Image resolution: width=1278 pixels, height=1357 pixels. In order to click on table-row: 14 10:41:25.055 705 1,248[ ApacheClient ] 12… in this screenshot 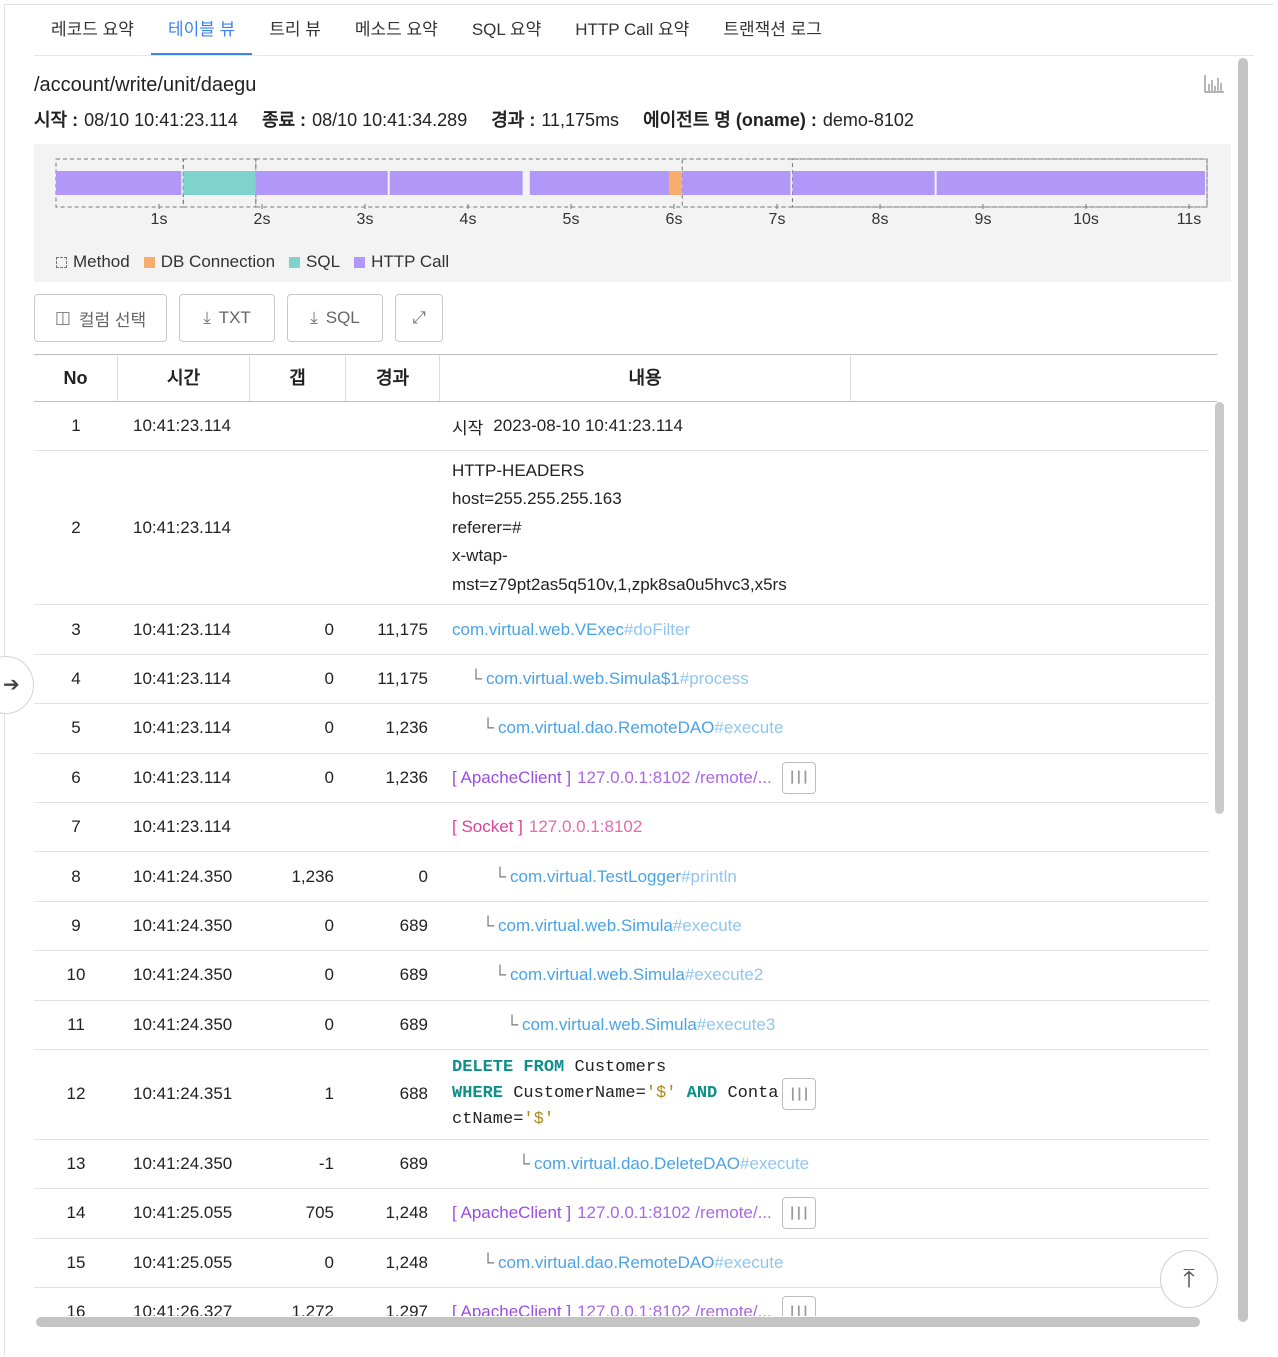, I will do `click(621, 1214)`.